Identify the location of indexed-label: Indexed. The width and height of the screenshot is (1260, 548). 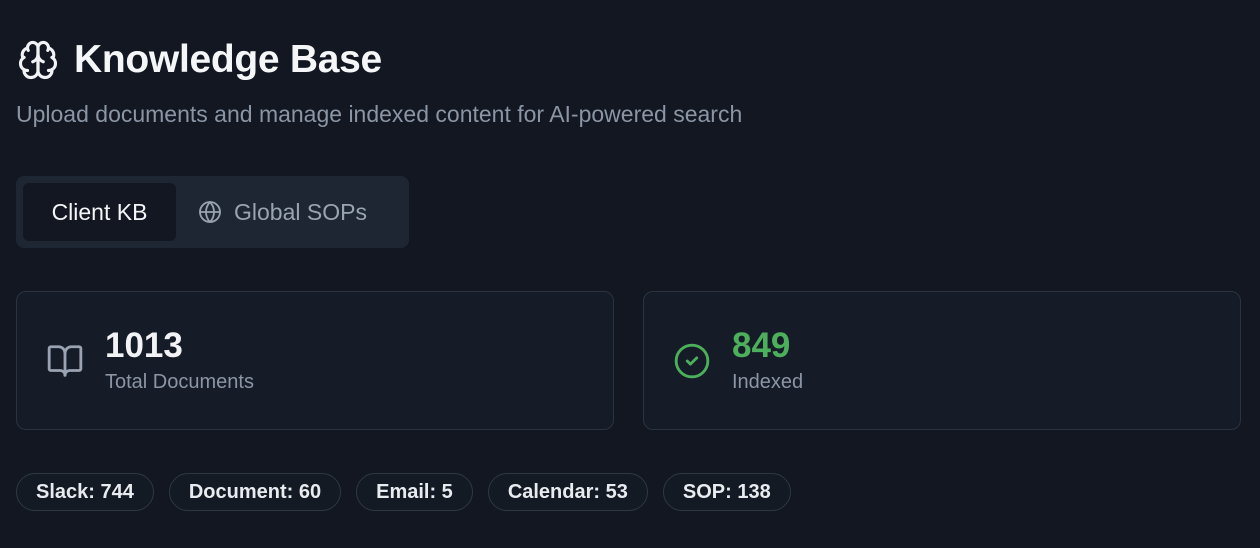
(768, 381).